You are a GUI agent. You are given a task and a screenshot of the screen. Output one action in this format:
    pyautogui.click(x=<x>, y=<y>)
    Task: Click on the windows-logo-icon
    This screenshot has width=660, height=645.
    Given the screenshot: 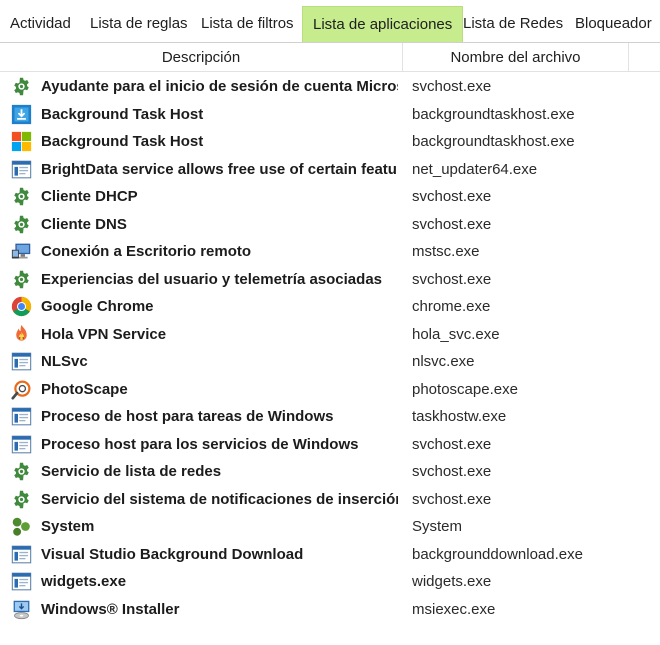 What is the action you would take?
    pyautogui.click(x=21, y=141)
    